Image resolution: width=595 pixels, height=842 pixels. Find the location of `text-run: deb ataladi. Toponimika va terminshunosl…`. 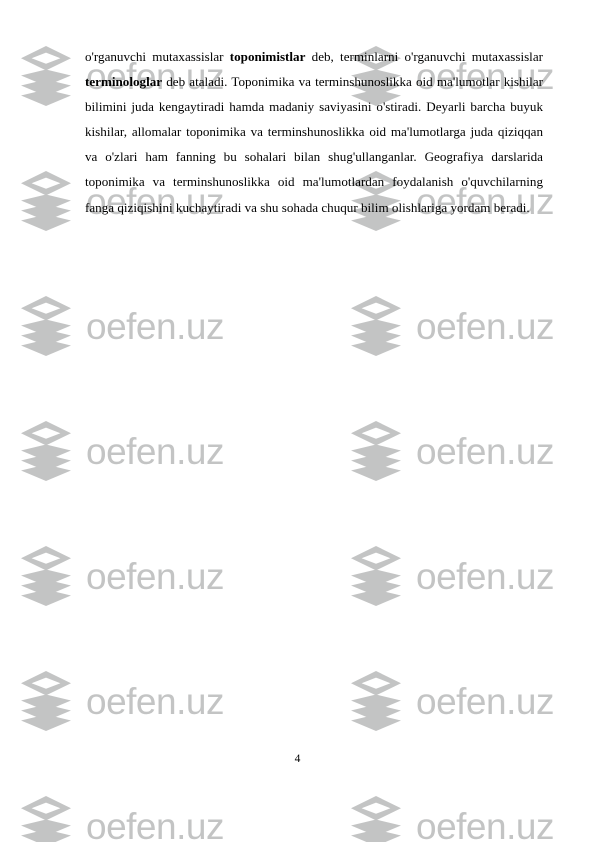

text-run: deb ataladi. Toponimika va terminshunosl… is located at coordinates (314, 144).